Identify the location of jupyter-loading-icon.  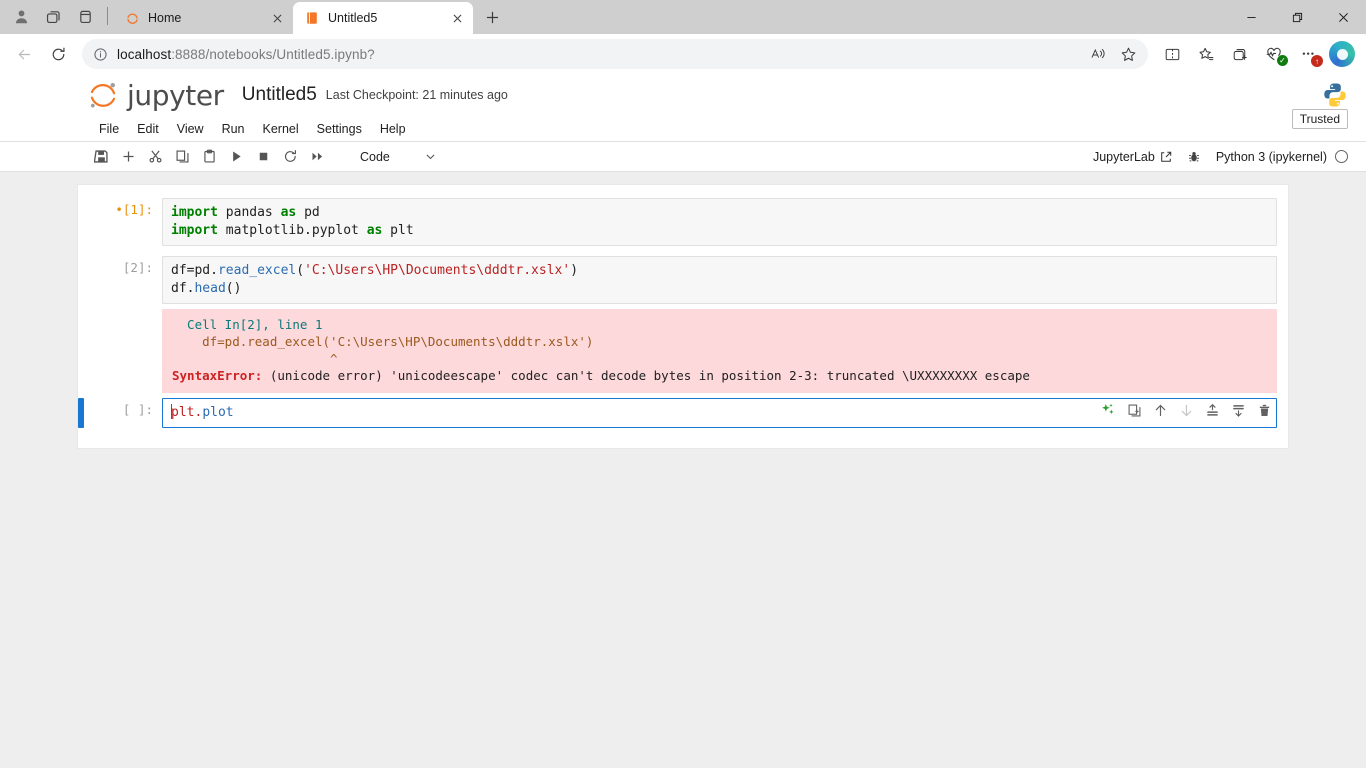
(132, 18).